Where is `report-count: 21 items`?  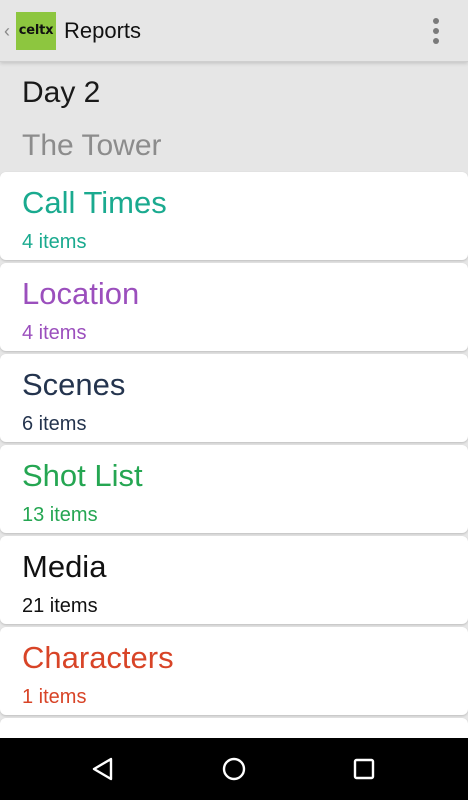
report-count: 21 items is located at coordinates (60, 606).